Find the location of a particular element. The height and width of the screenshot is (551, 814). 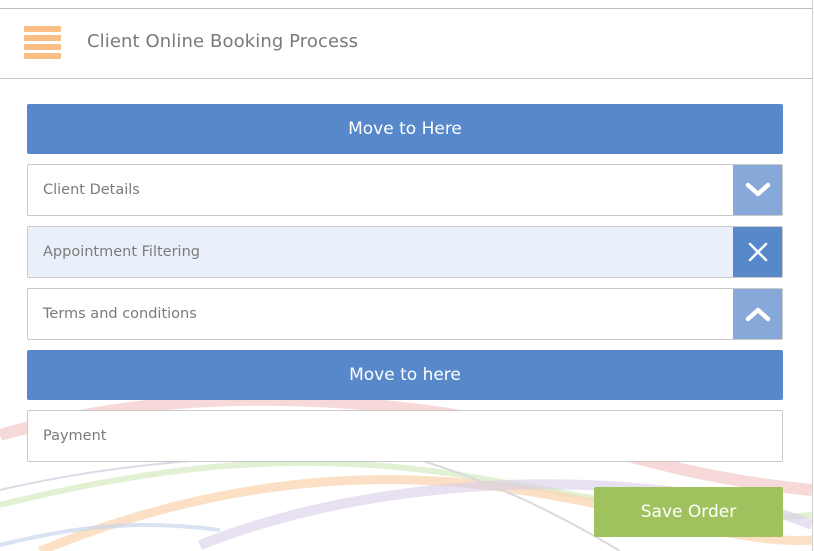

save-order-button: Save Order is located at coordinates (688, 512).